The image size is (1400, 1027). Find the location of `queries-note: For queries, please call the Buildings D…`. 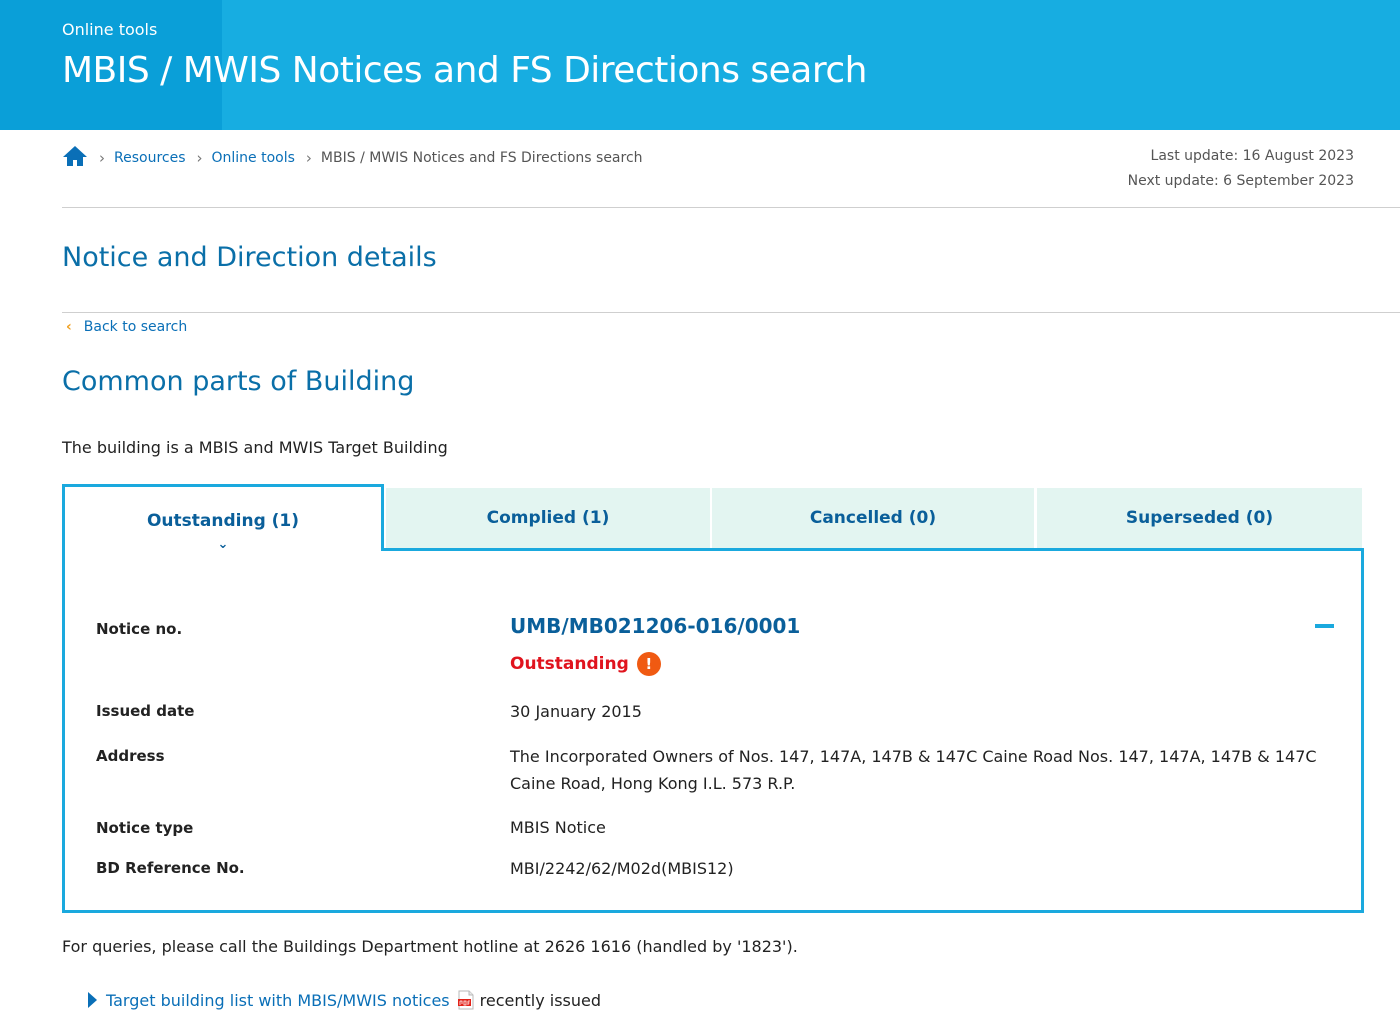

queries-note: For queries, please call the Buildings D… is located at coordinates (430, 946).